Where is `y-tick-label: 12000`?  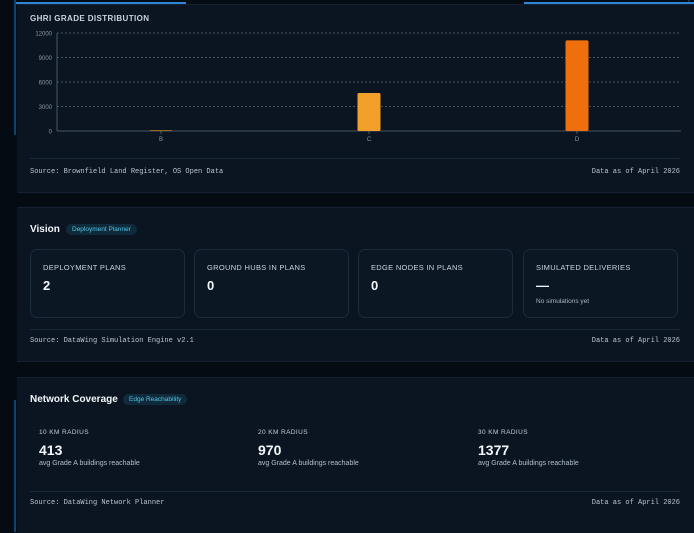 y-tick-label: 12000 is located at coordinates (43, 35).